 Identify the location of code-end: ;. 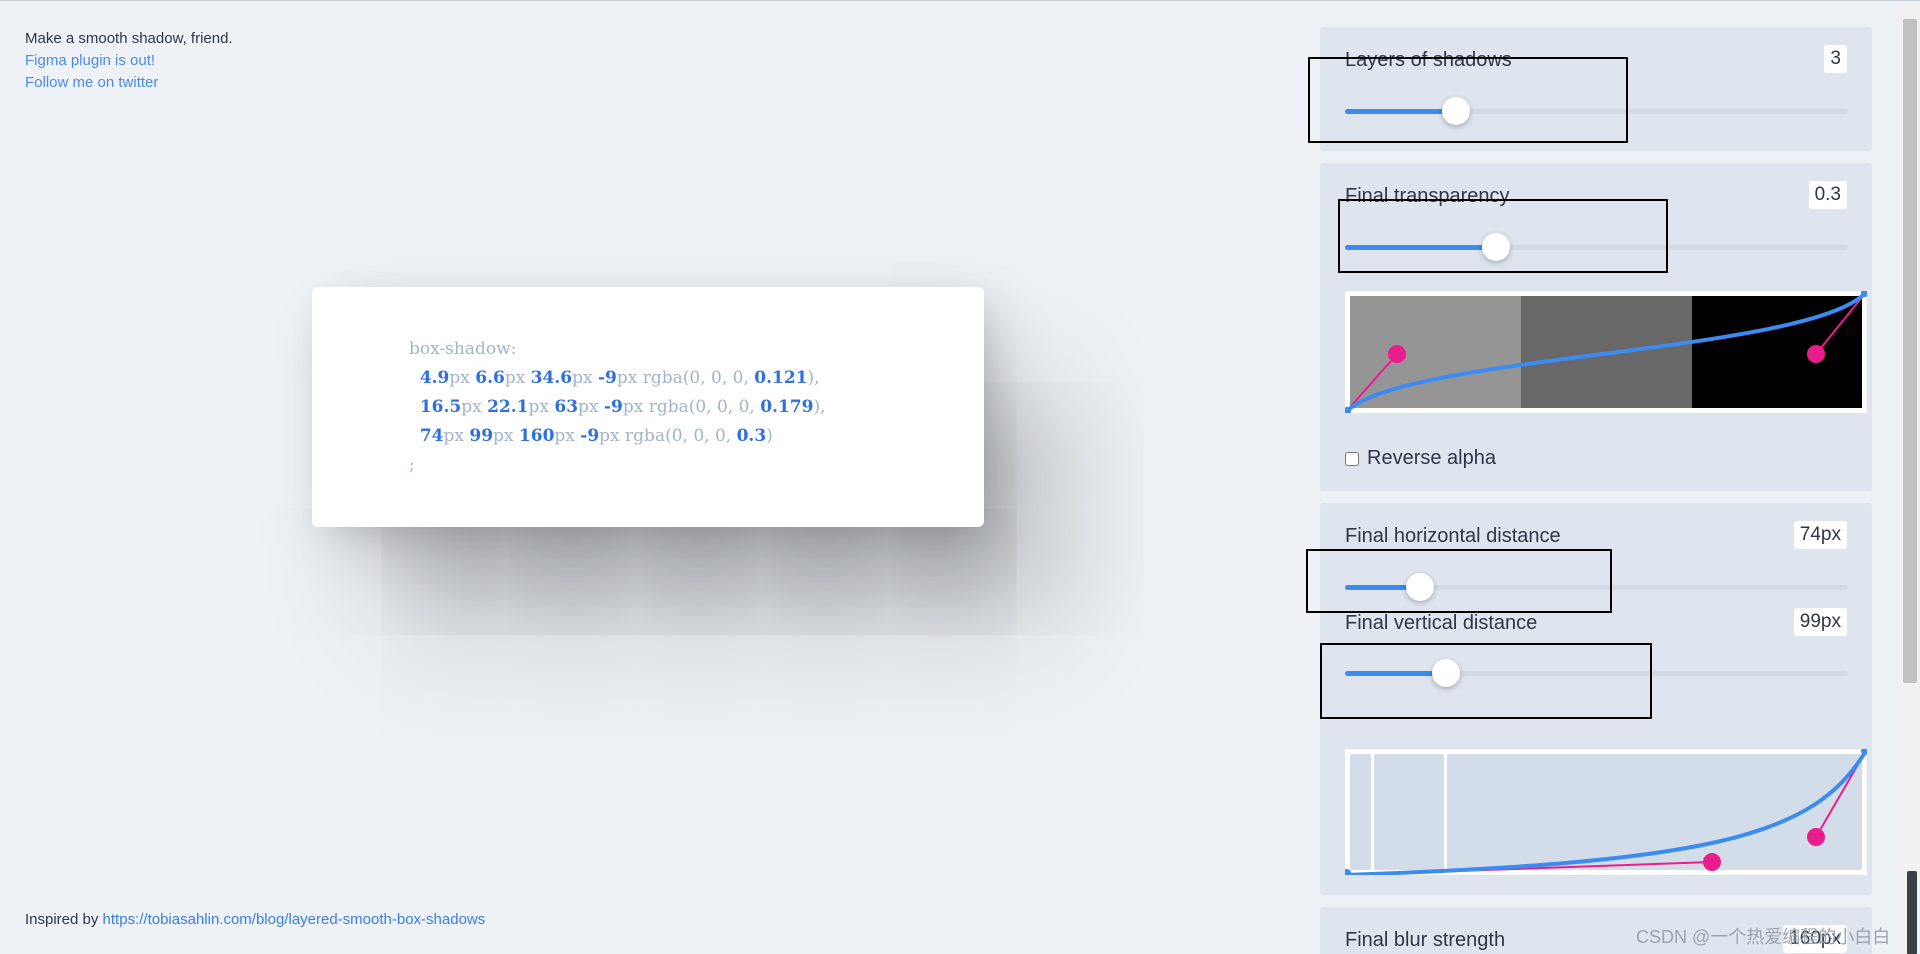
(412, 465).